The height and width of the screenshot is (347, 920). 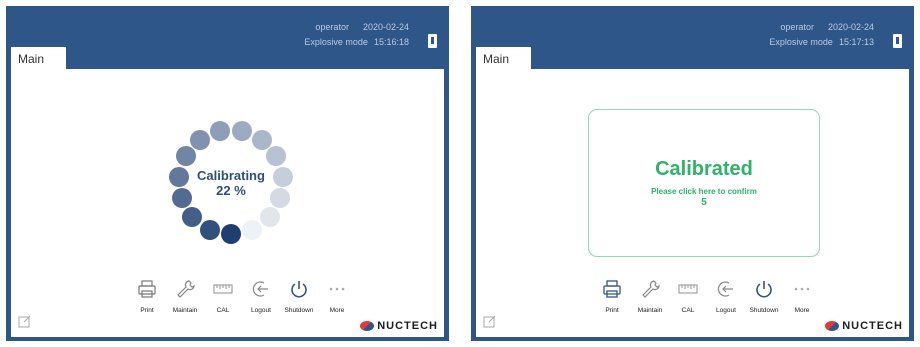 What do you see at coordinates (856, 42) in the screenshot?
I see `time-label: 15:17:13` at bounding box center [856, 42].